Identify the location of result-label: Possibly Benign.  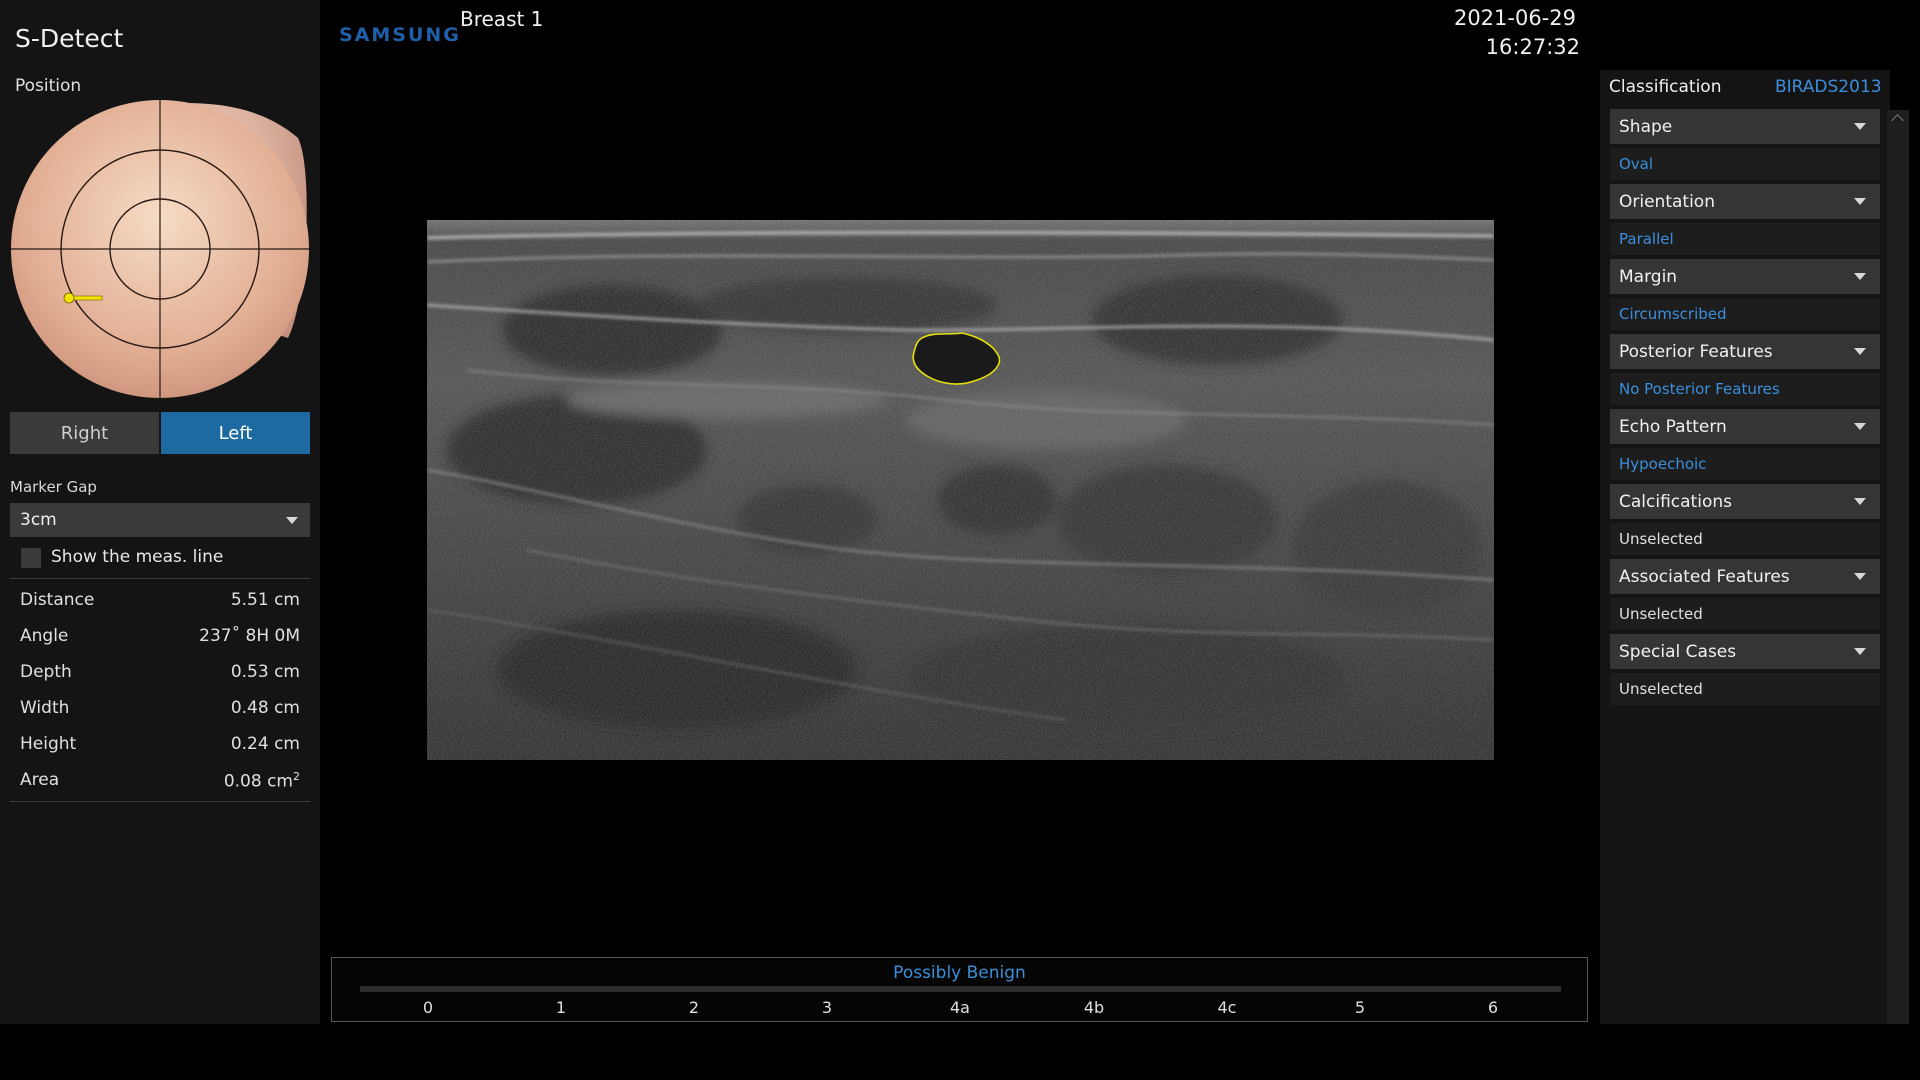
(959, 973).